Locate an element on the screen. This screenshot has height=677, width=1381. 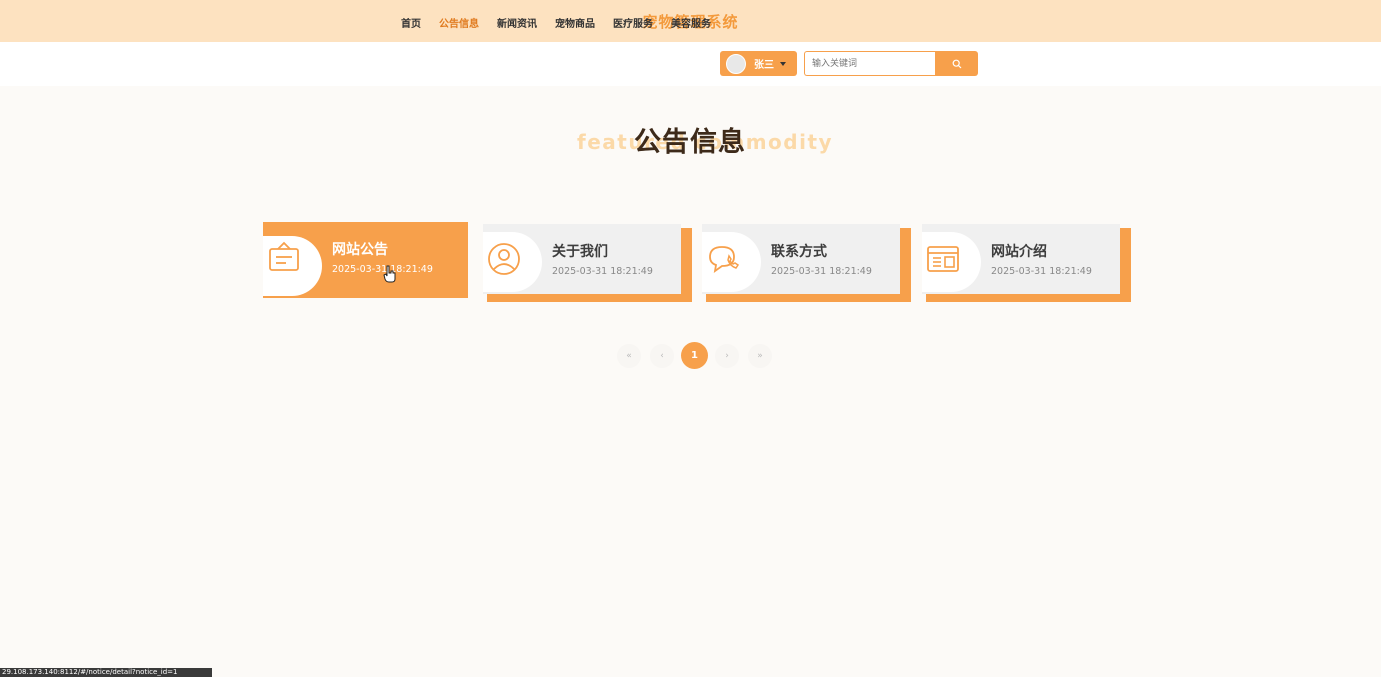
caret-down-icon is located at coordinates (783, 63).